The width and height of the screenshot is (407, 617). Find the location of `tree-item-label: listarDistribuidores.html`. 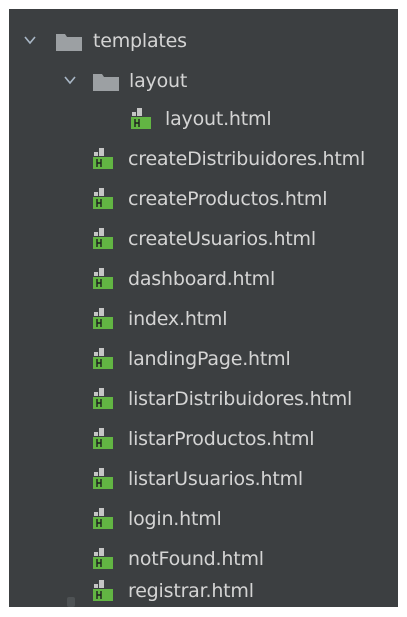

tree-item-label: listarDistribuidores.html is located at coordinates (240, 399).